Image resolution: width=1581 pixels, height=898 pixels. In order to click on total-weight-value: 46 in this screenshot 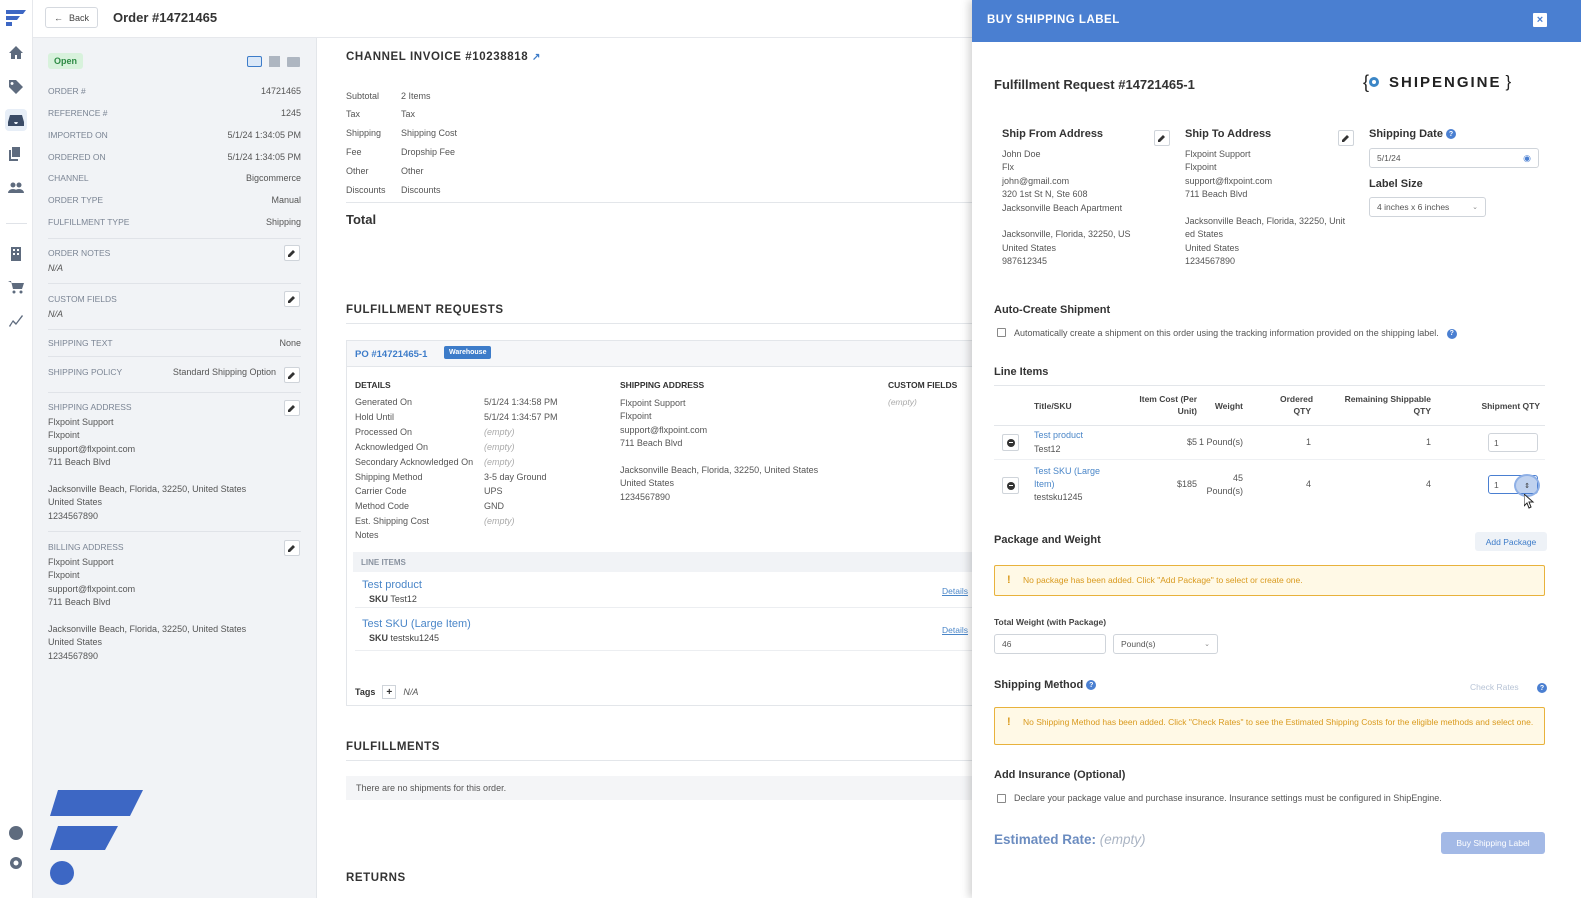, I will do `click(1007, 644)`.